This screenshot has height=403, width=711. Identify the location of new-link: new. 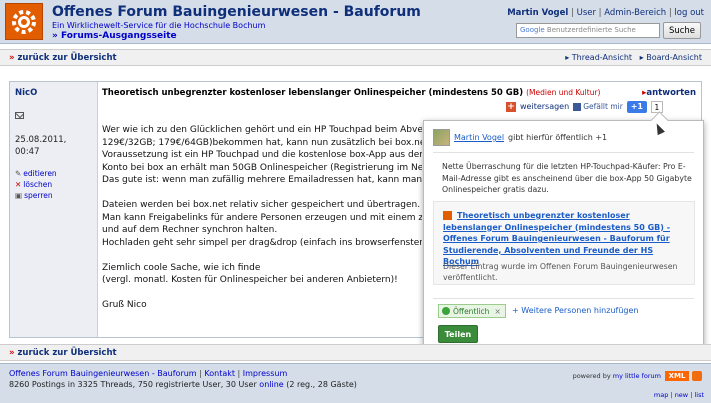
(681, 395).